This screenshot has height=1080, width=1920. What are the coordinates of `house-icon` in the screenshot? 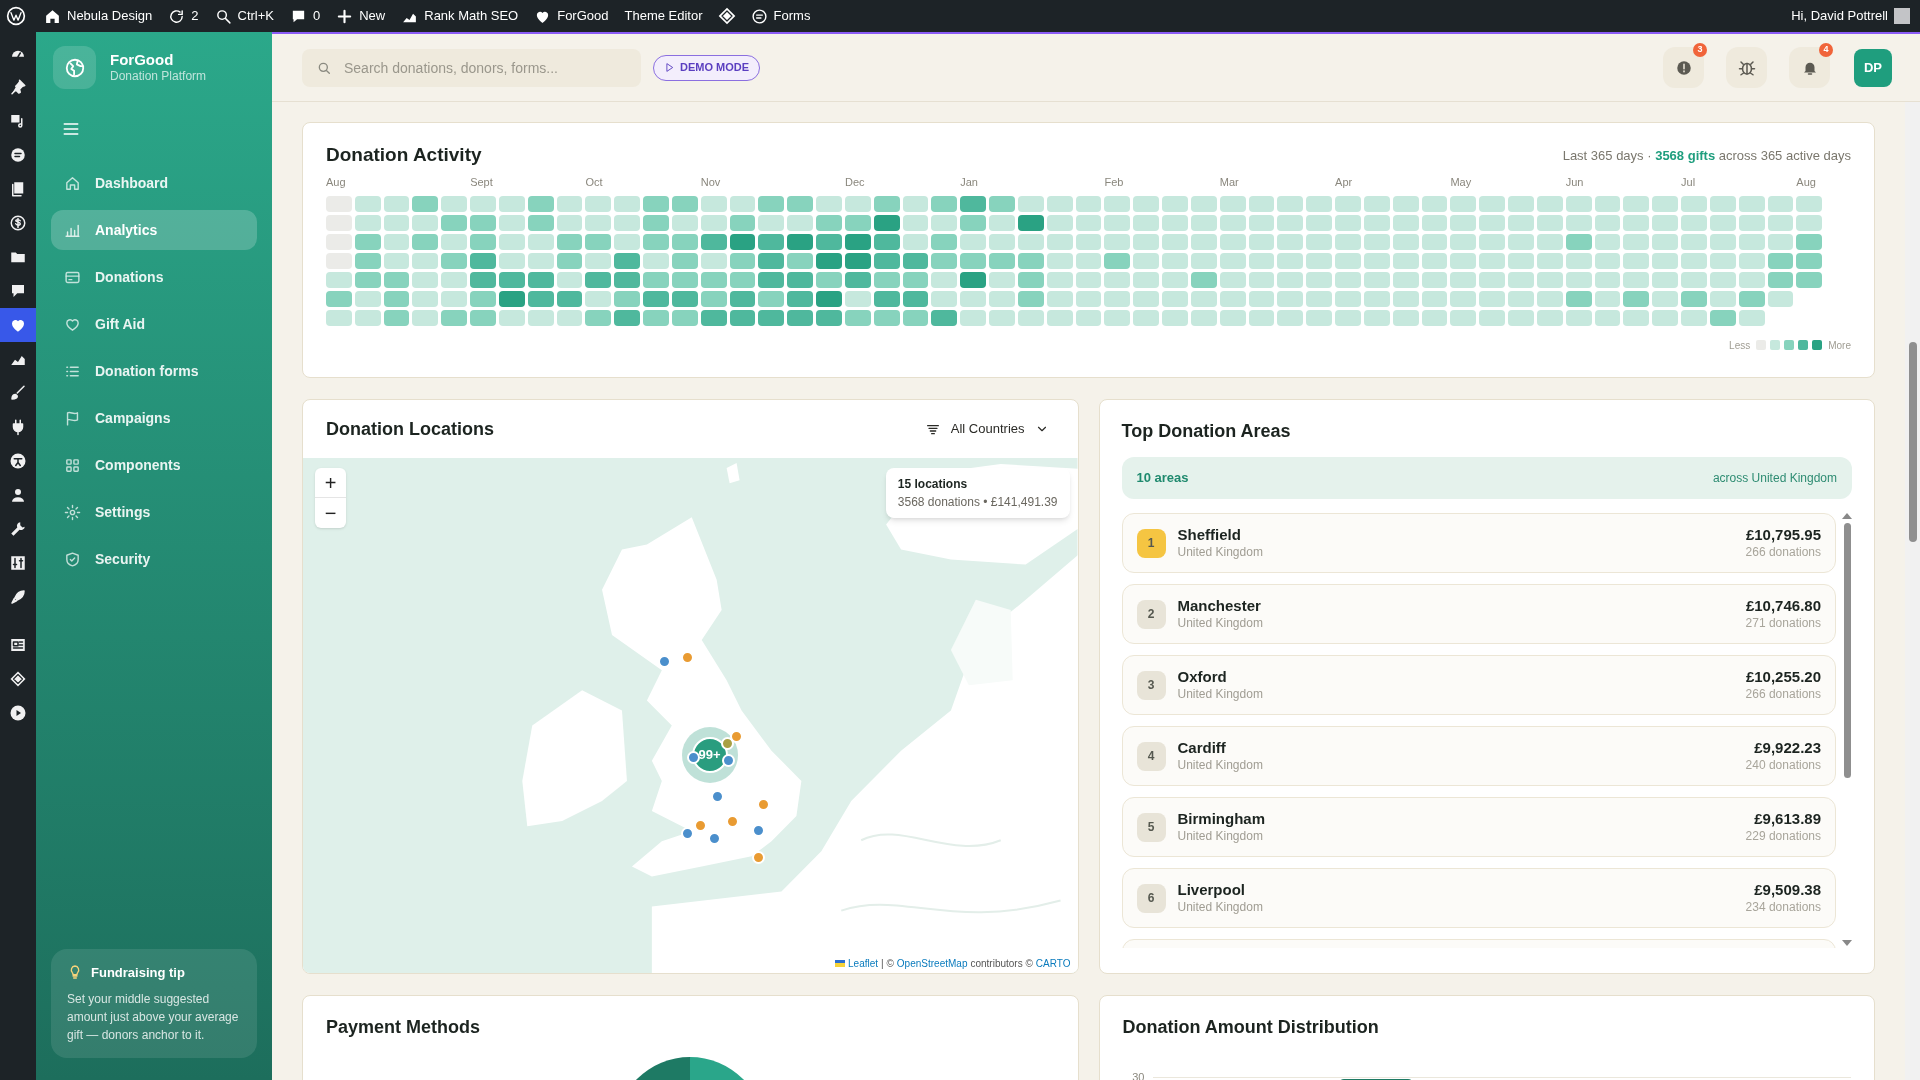 It's located at (72, 183).